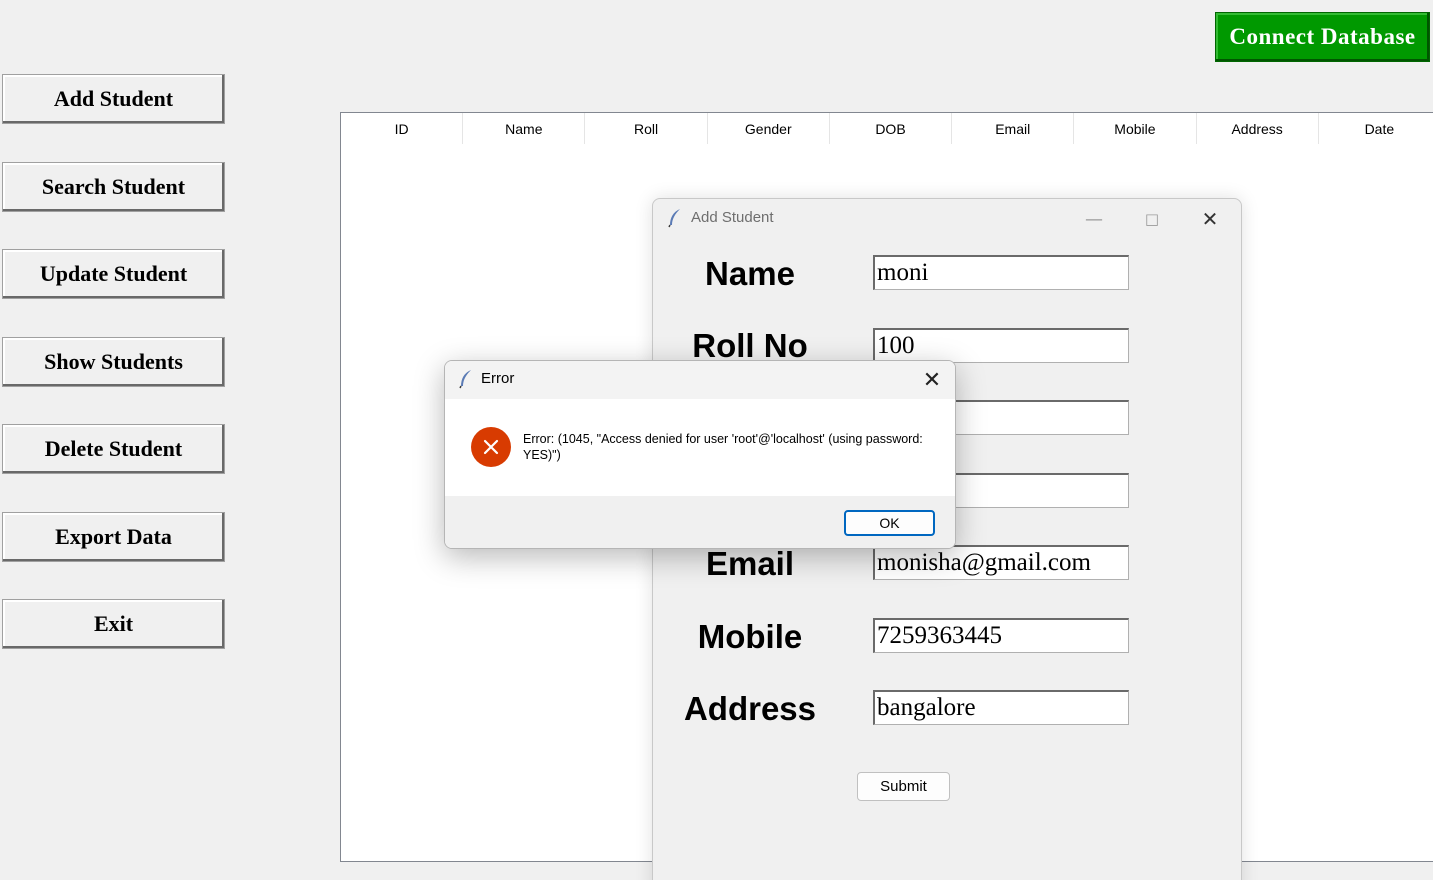  What do you see at coordinates (903, 786) in the screenshot?
I see `submit-button: Submit` at bounding box center [903, 786].